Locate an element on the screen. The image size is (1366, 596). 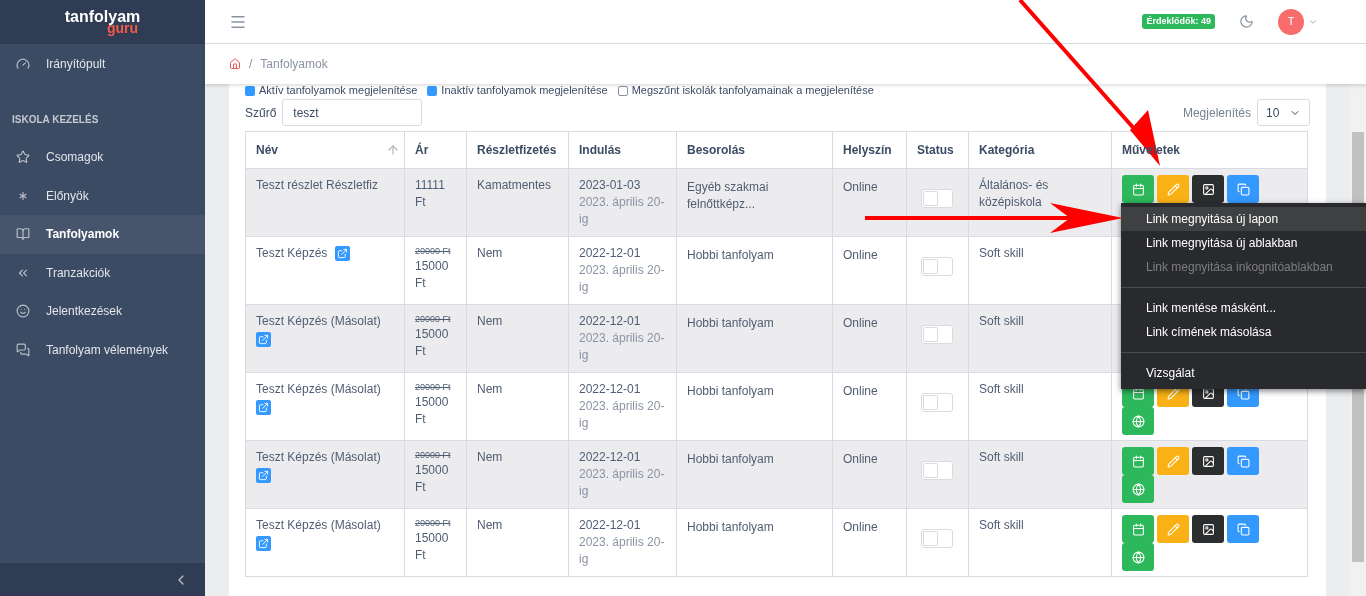
sidebar-item: Tanfolyam vélemények is located at coordinates (102, 349).